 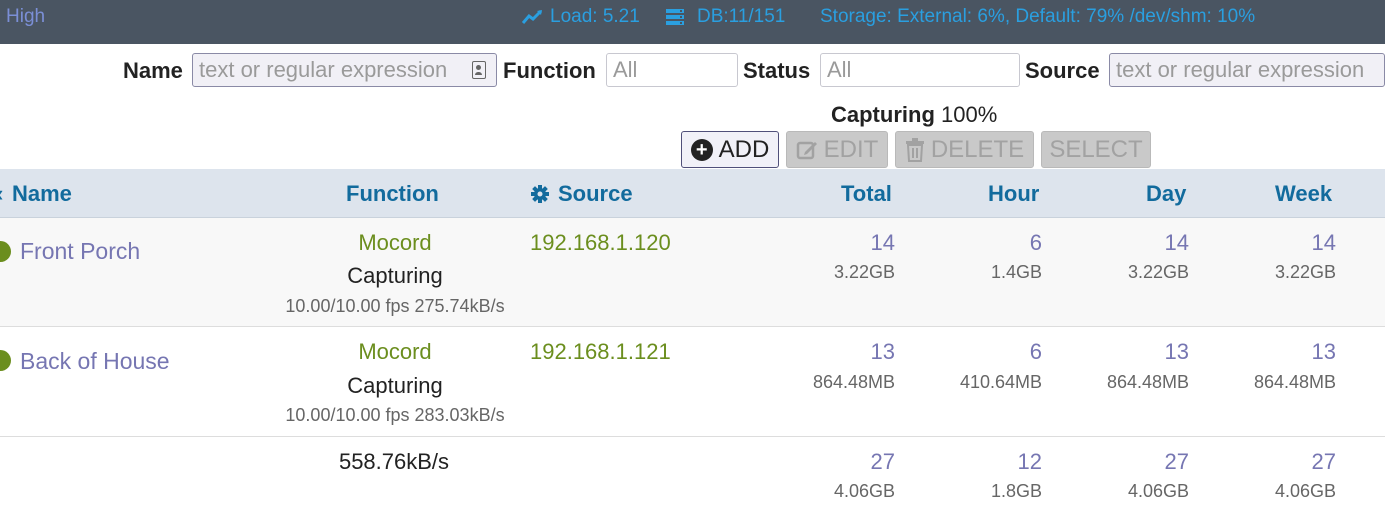 What do you see at coordinates (1305, 491) in the screenshot?
I see `totals-week-size: 4.06GB` at bounding box center [1305, 491].